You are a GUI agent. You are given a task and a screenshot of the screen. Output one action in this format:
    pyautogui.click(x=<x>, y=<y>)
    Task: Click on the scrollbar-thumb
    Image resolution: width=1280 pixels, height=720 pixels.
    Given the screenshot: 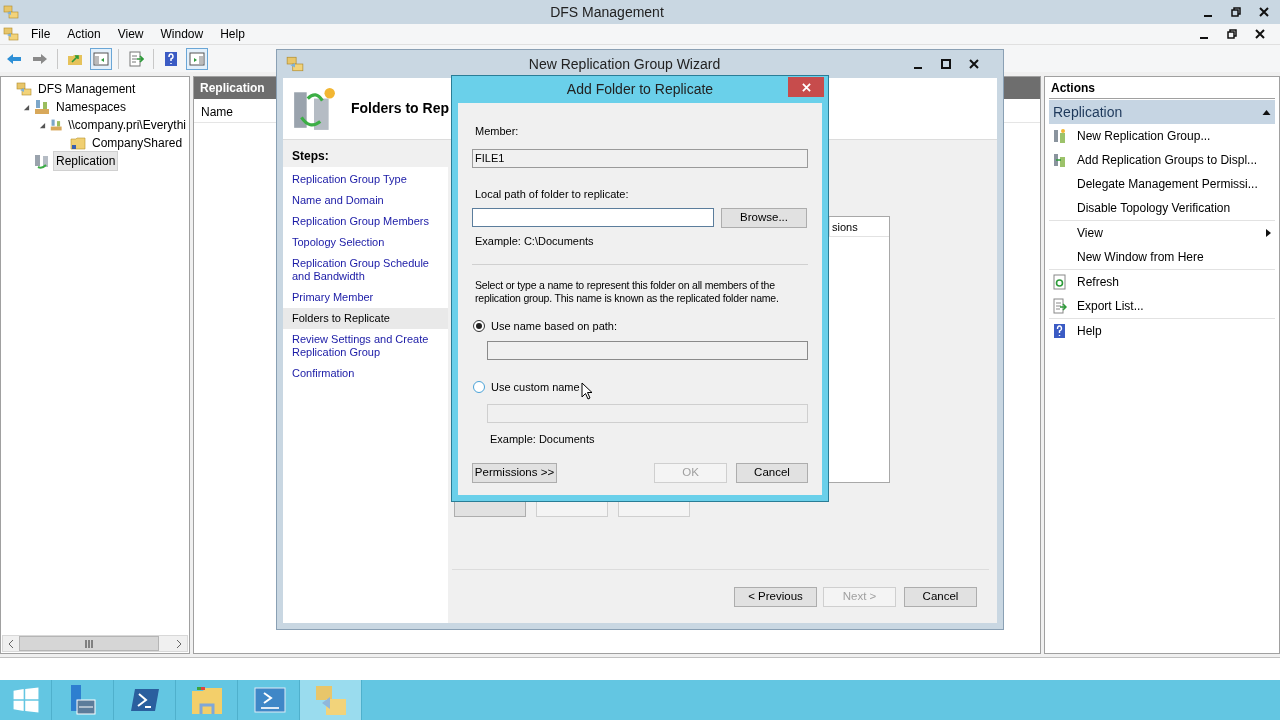 What is the action you would take?
    pyautogui.click(x=89, y=643)
    